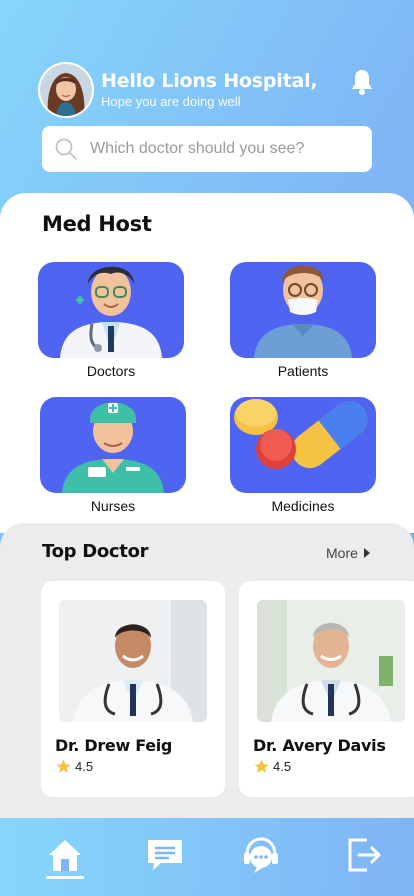 This screenshot has height=896, width=414. Describe the element at coordinates (215, 149) in the screenshot. I see `search-input` at that location.